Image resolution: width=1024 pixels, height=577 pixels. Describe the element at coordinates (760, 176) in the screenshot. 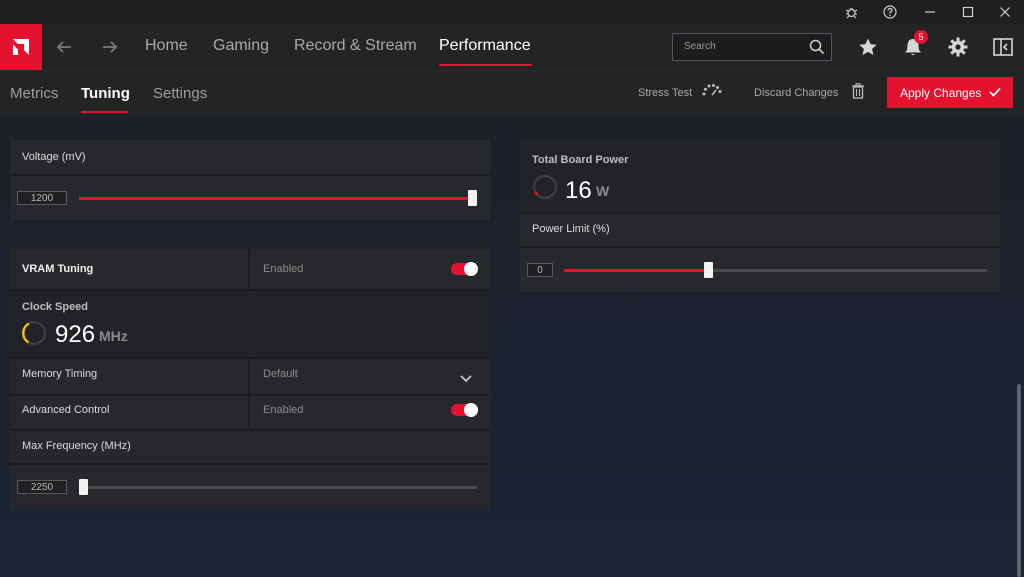

I see `total-board-power-panel: Total Board Power 16 W` at that location.